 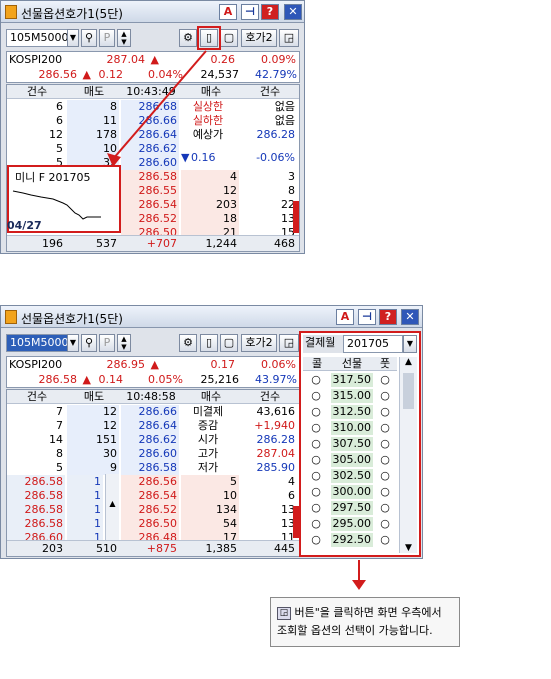 I want to click on strike-price: 312.50, so click(x=352, y=412).